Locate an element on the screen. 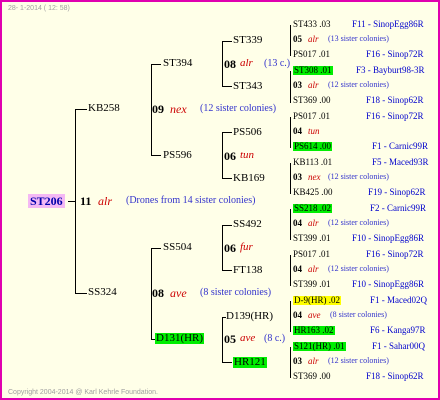 The height and width of the screenshot is (400, 440). leaf-colony-id: S121(HR) .01 is located at coordinates (319, 346).